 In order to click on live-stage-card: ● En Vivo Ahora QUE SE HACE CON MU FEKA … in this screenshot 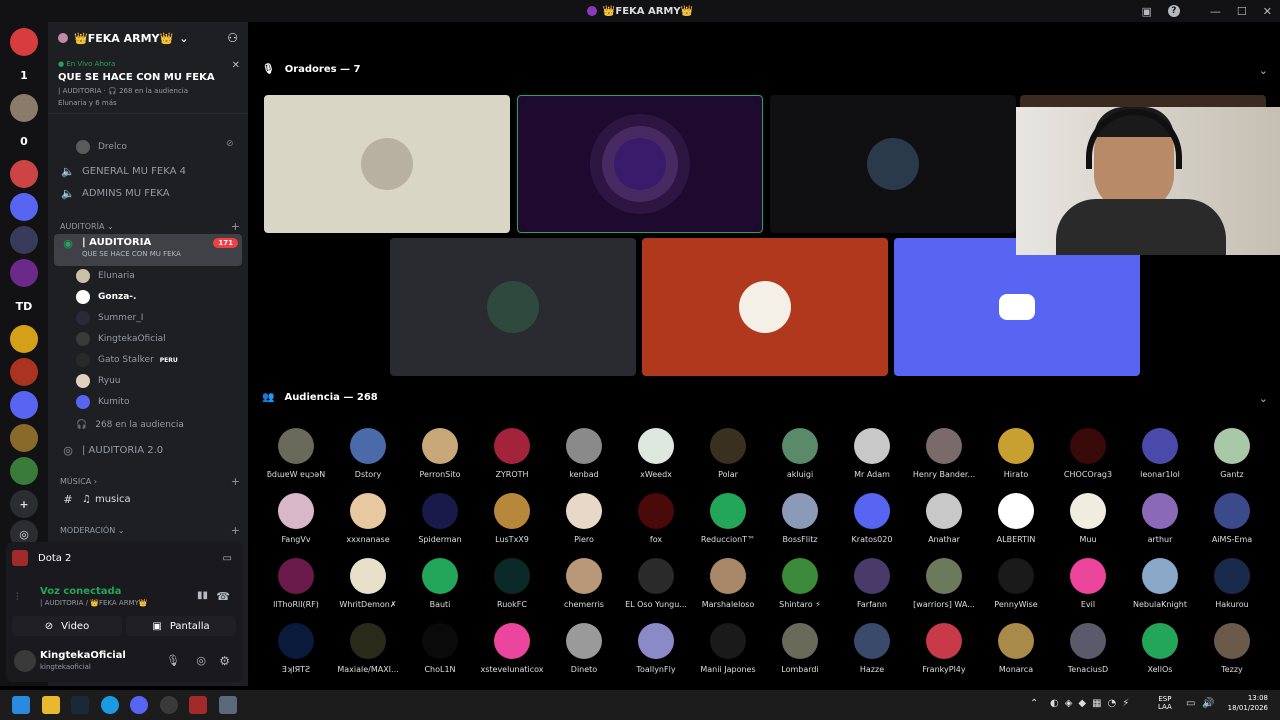, I will do `click(148, 84)`.